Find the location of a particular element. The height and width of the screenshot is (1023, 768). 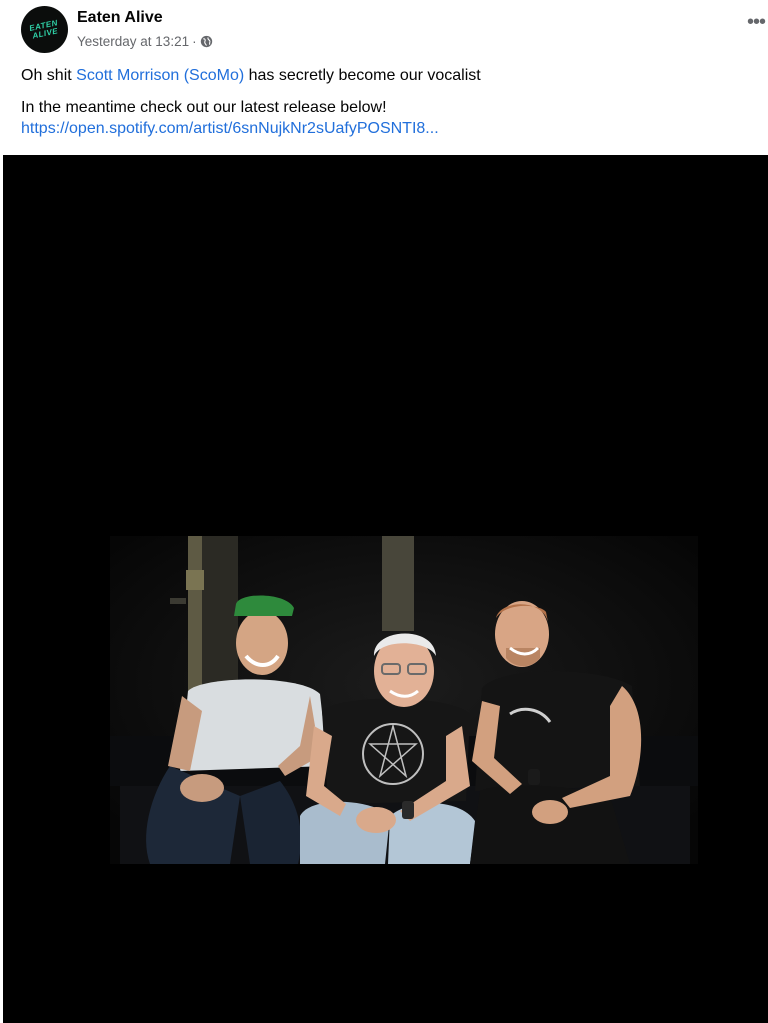

timestamp: Yesterday at 13:21 is located at coordinates (133, 41).